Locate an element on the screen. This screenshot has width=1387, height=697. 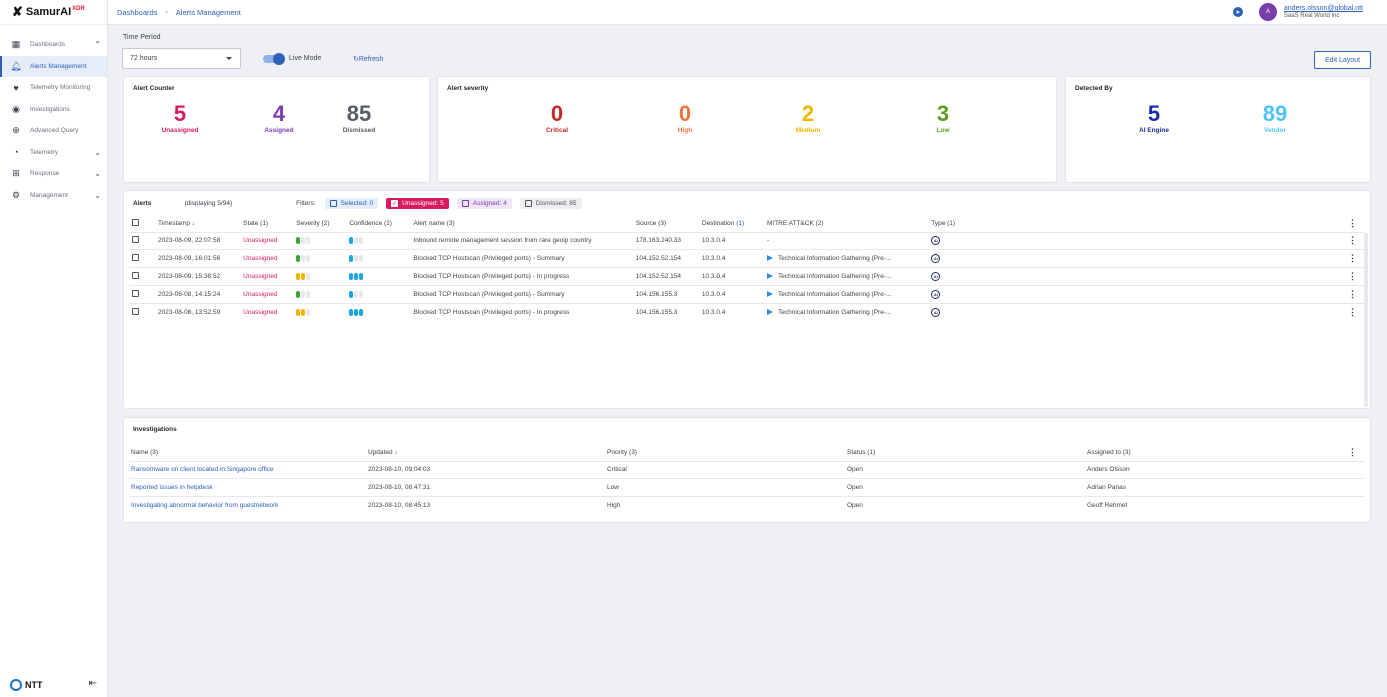
filter-chip-asg: Assigned: 4 is located at coordinates (484, 203).